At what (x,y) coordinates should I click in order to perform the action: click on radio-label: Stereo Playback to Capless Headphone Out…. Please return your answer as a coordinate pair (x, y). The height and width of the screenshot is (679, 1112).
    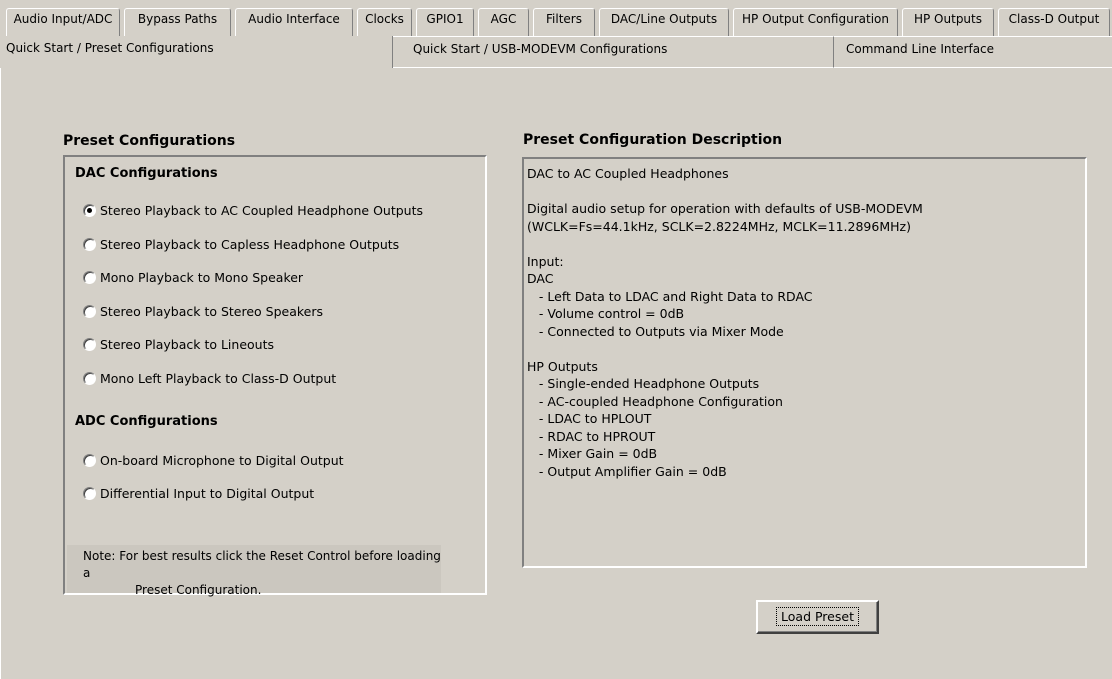
    Looking at the image, I should click on (250, 244).